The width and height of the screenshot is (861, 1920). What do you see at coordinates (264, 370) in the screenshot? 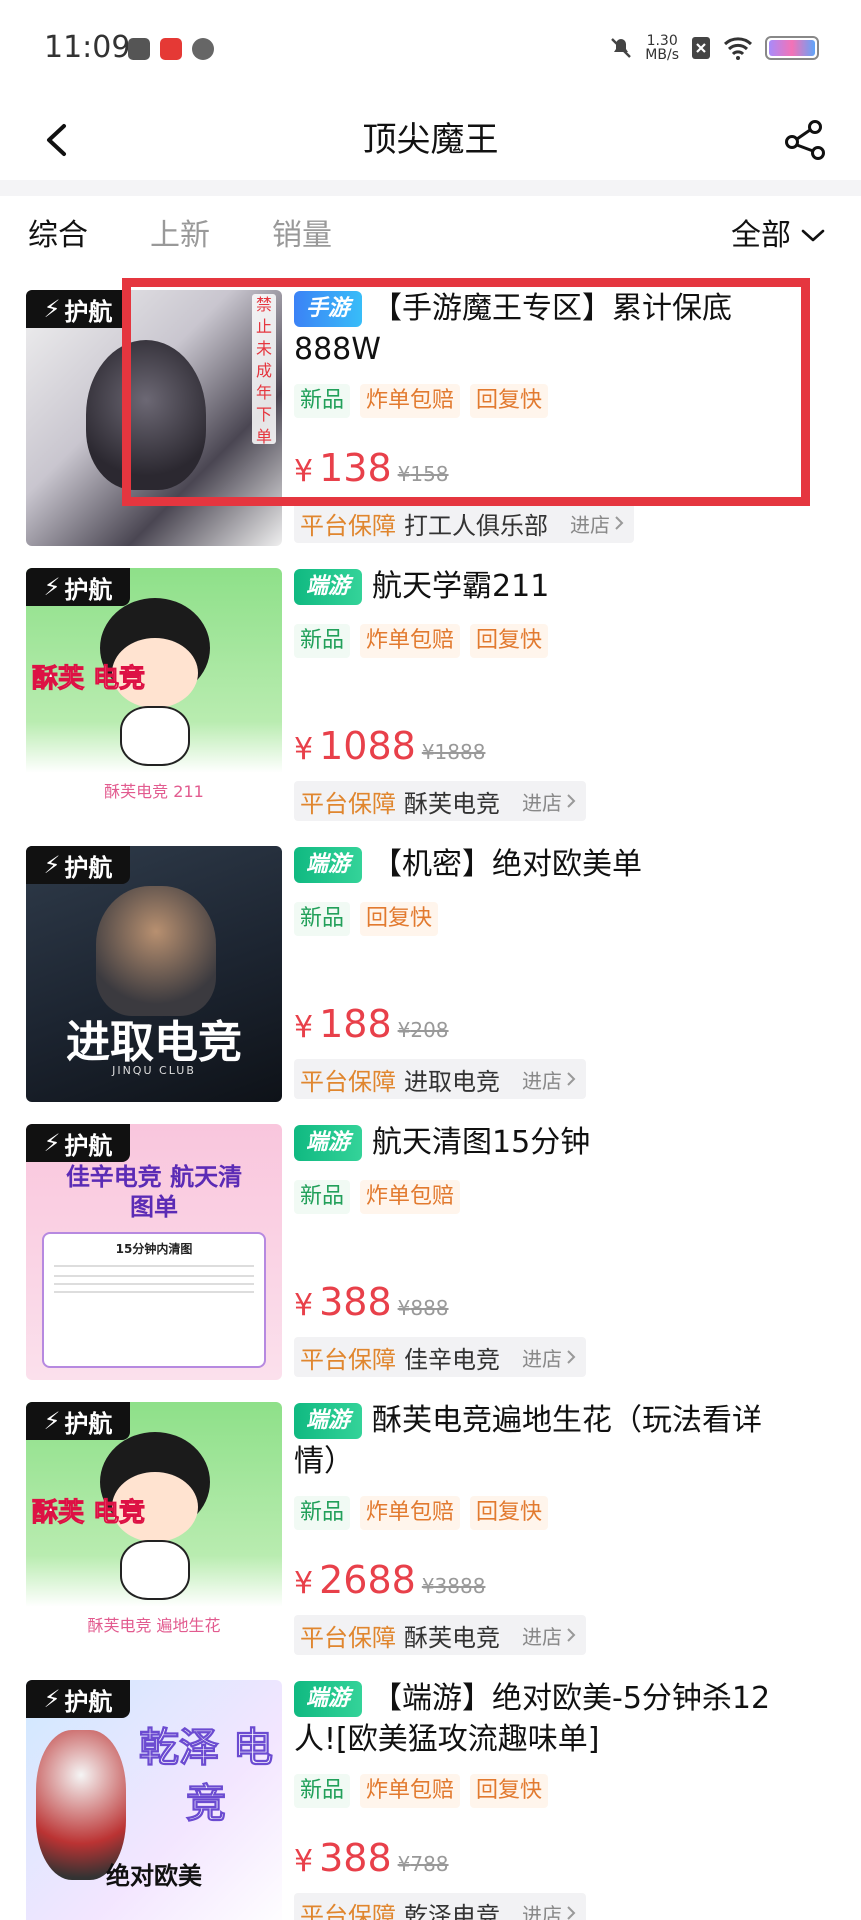
I see `minor-warning-text: 禁止未成年下单` at bounding box center [264, 370].